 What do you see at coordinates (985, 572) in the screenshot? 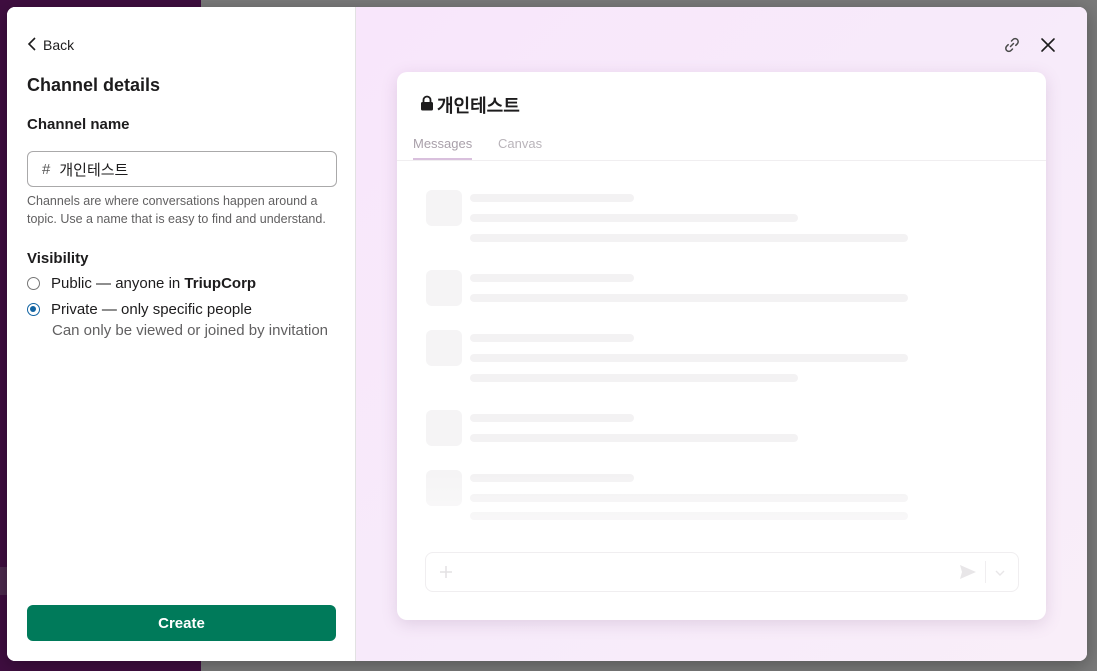
I see `divider` at bounding box center [985, 572].